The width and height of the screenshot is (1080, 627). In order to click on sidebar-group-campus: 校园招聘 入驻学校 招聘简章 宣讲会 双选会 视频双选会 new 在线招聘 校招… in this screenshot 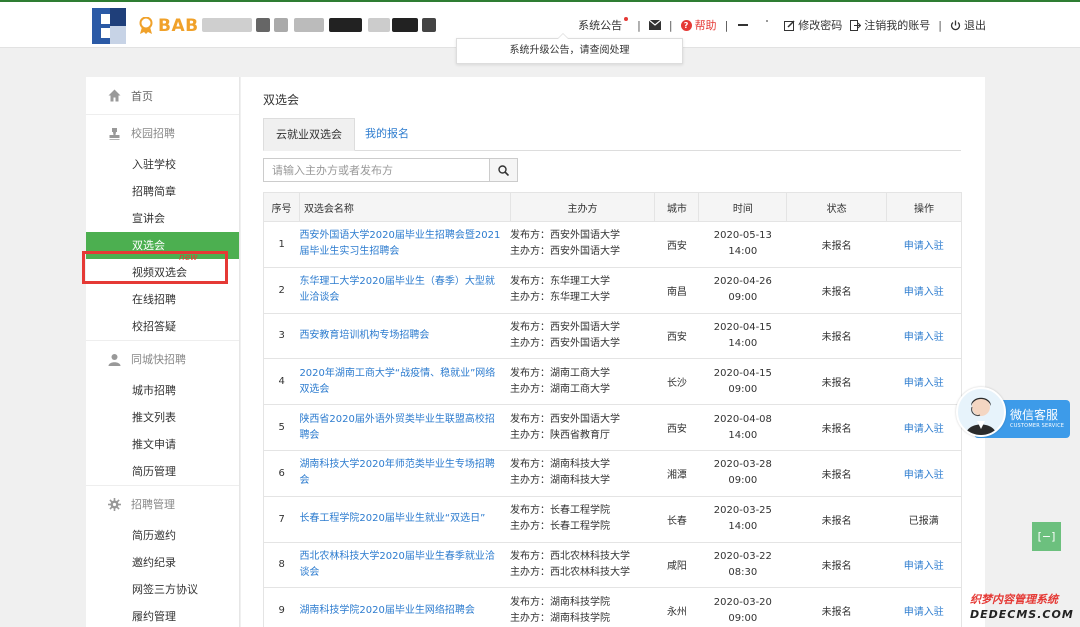, I will do `click(162, 228)`.